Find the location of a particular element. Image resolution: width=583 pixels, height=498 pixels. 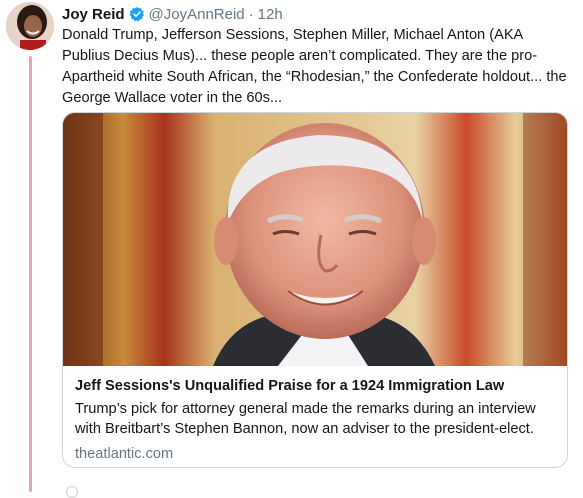

user-handle: @JoyAnnReid is located at coordinates (197, 14).